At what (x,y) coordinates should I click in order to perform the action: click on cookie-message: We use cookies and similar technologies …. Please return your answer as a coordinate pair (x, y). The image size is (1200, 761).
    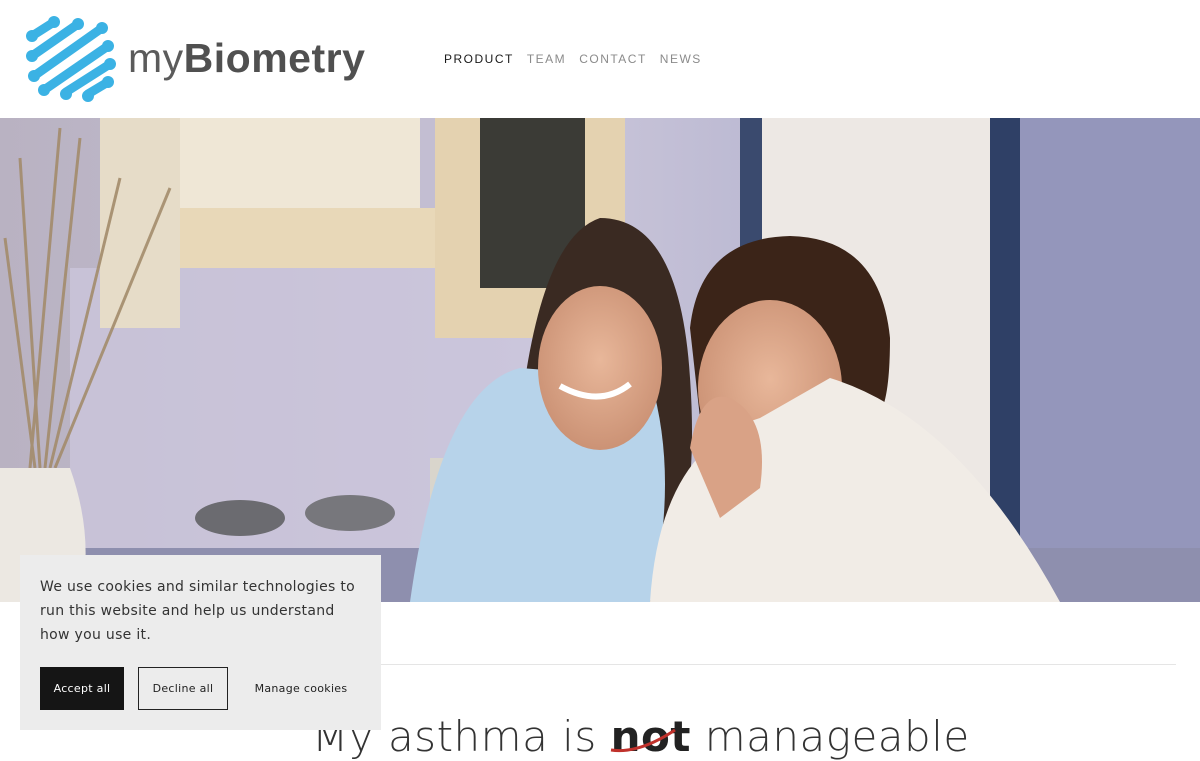
    Looking at the image, I should click on (198, 611).